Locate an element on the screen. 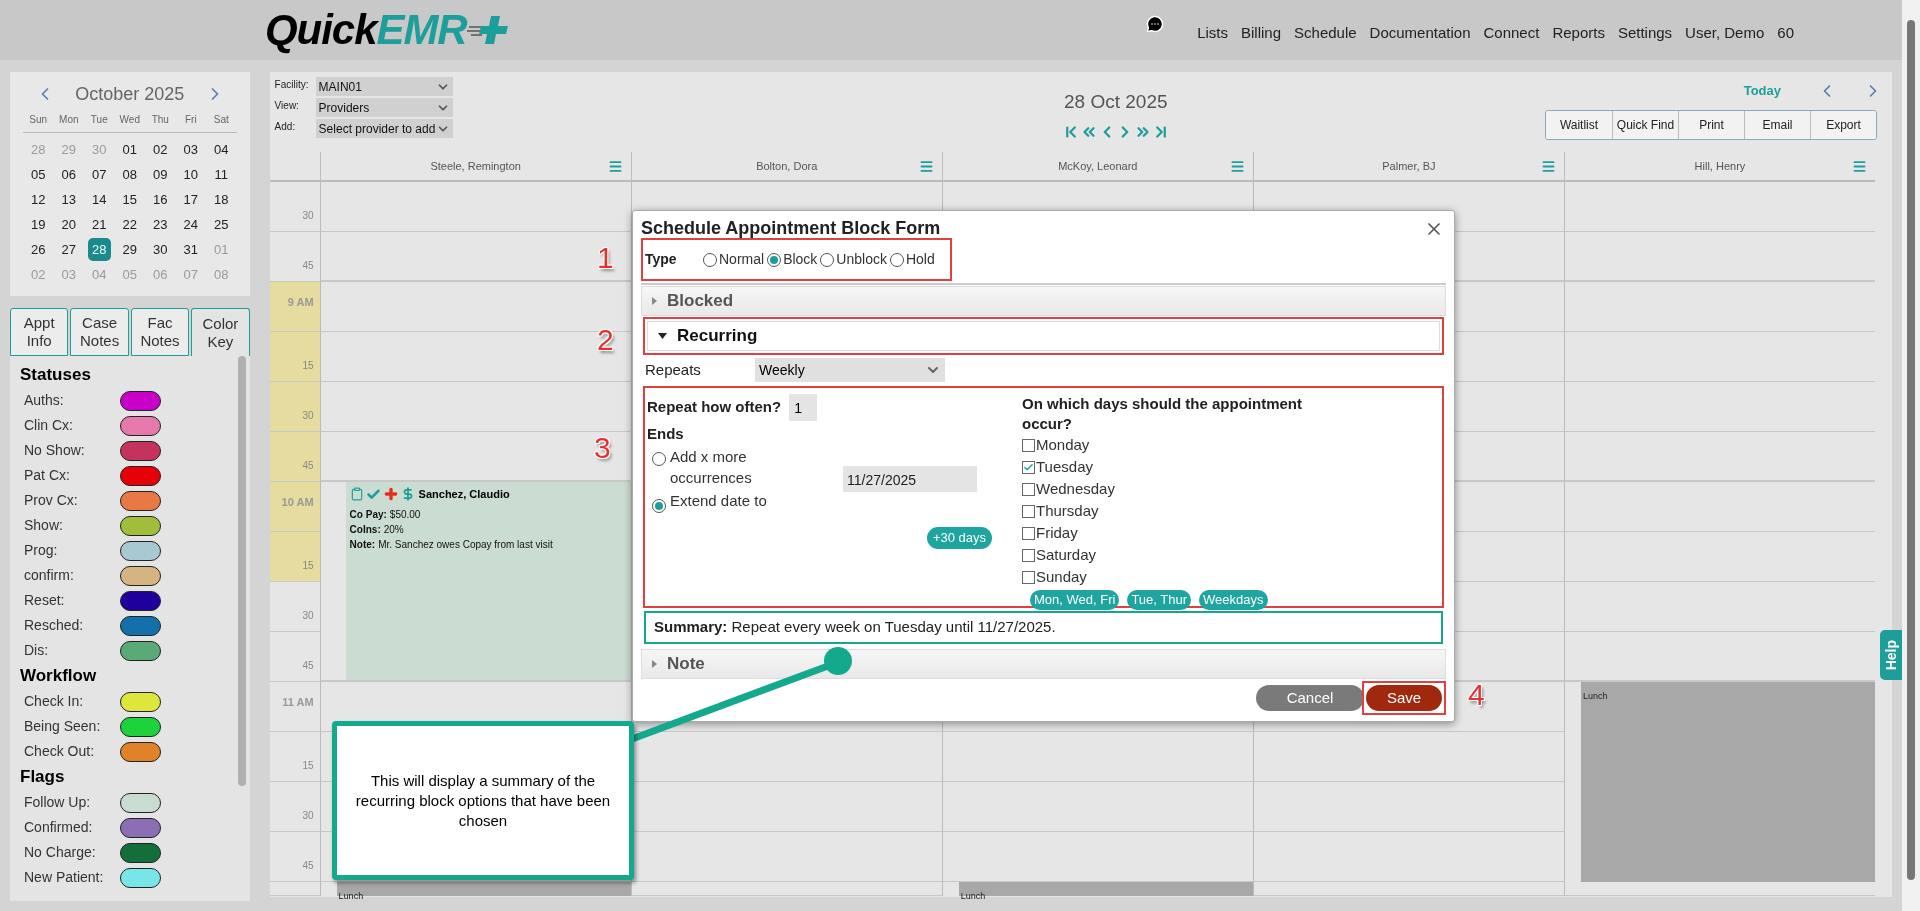 This screenshot has width=1920, height=911. calendar-day: 08 is located at coordinates (130, 174).